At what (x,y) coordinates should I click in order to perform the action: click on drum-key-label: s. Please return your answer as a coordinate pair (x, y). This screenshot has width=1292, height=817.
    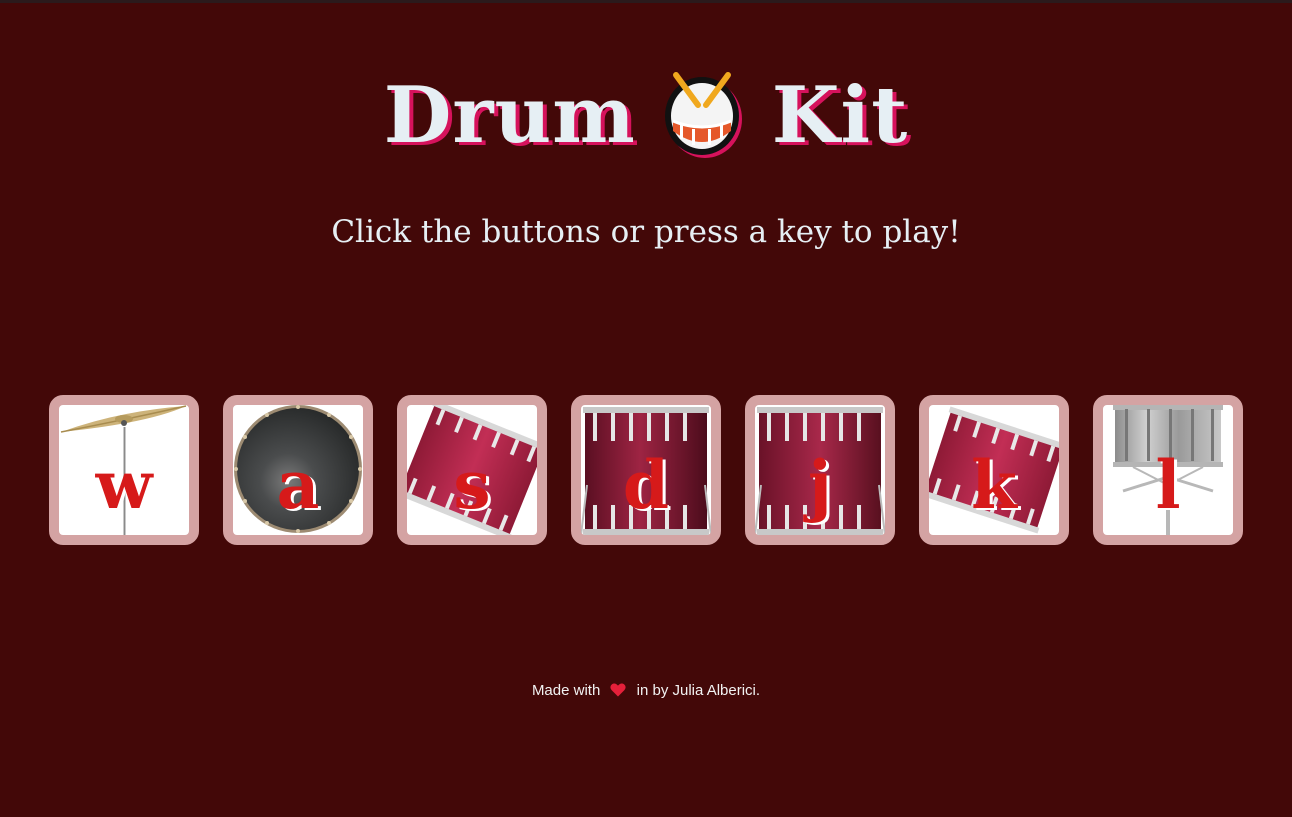
    Looking at the image, I should click on (472, 485).